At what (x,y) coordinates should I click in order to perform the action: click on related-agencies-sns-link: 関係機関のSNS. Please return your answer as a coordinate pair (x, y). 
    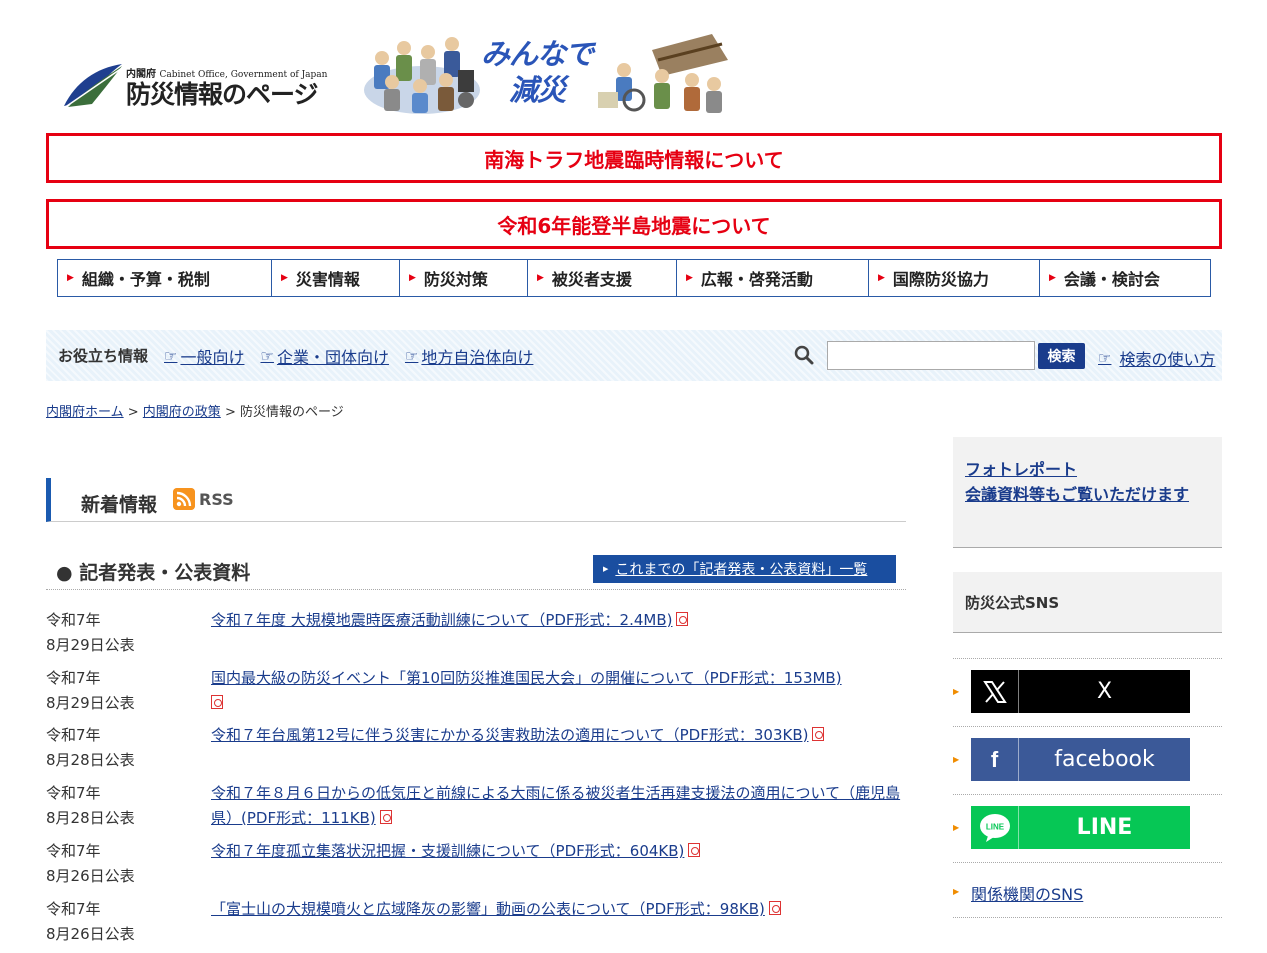
    Looking at the image, I should click on (1027, 893).